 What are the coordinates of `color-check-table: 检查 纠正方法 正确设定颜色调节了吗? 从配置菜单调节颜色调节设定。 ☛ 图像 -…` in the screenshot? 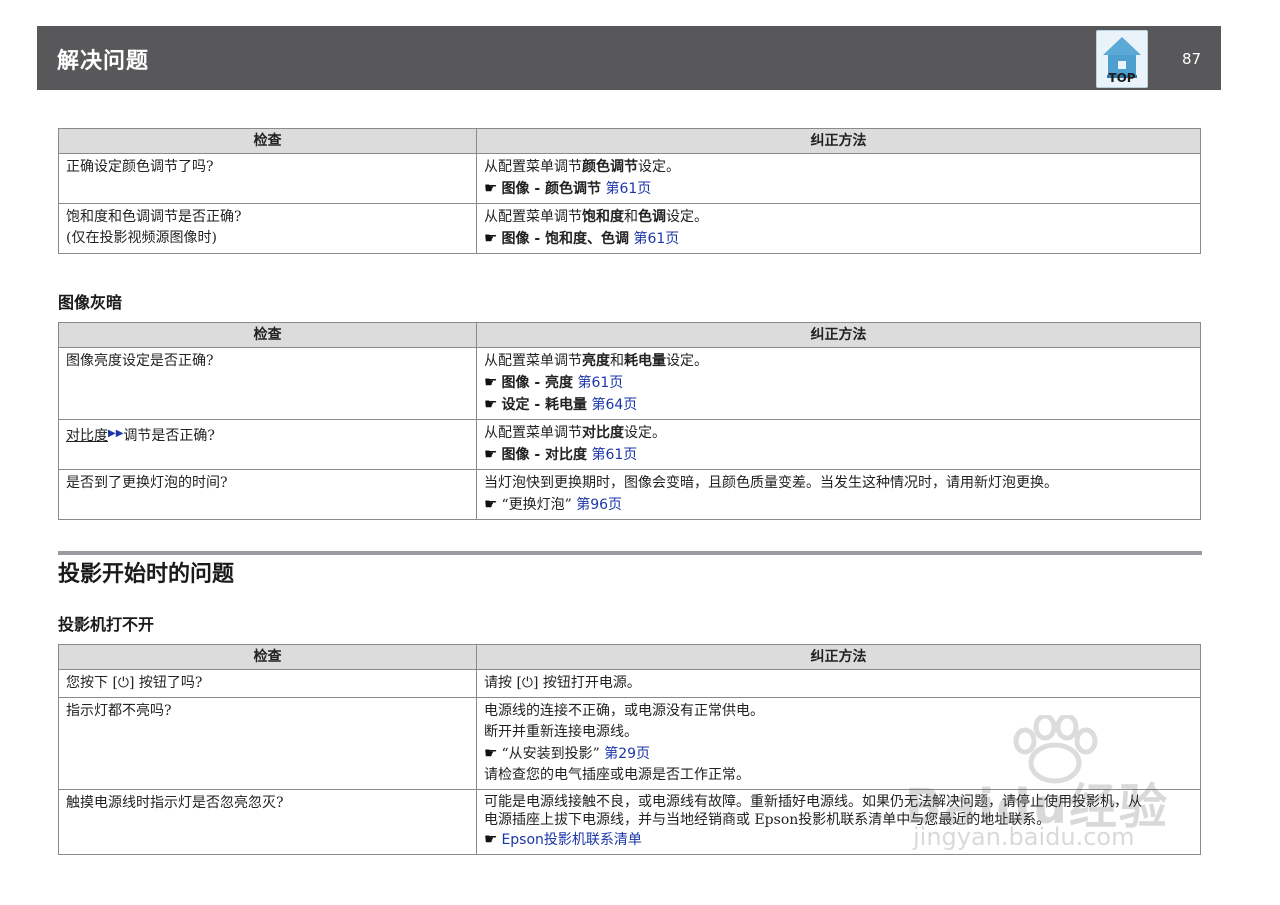 It's located at (629, 191).